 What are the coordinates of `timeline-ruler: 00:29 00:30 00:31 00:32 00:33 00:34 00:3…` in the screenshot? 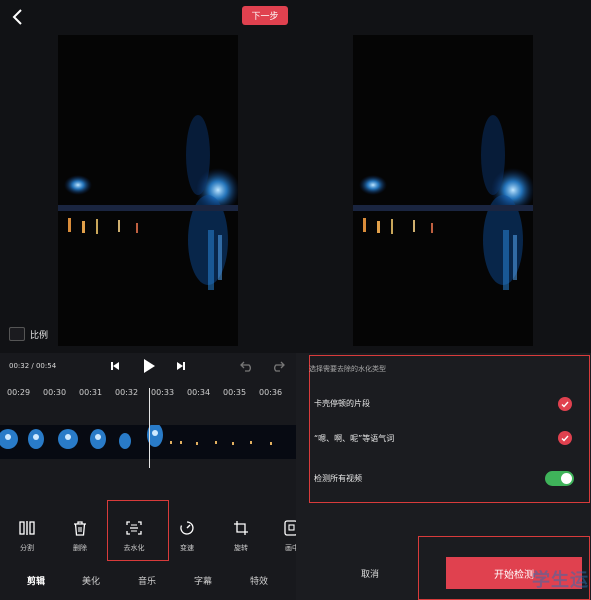 It's located at (148, 397).